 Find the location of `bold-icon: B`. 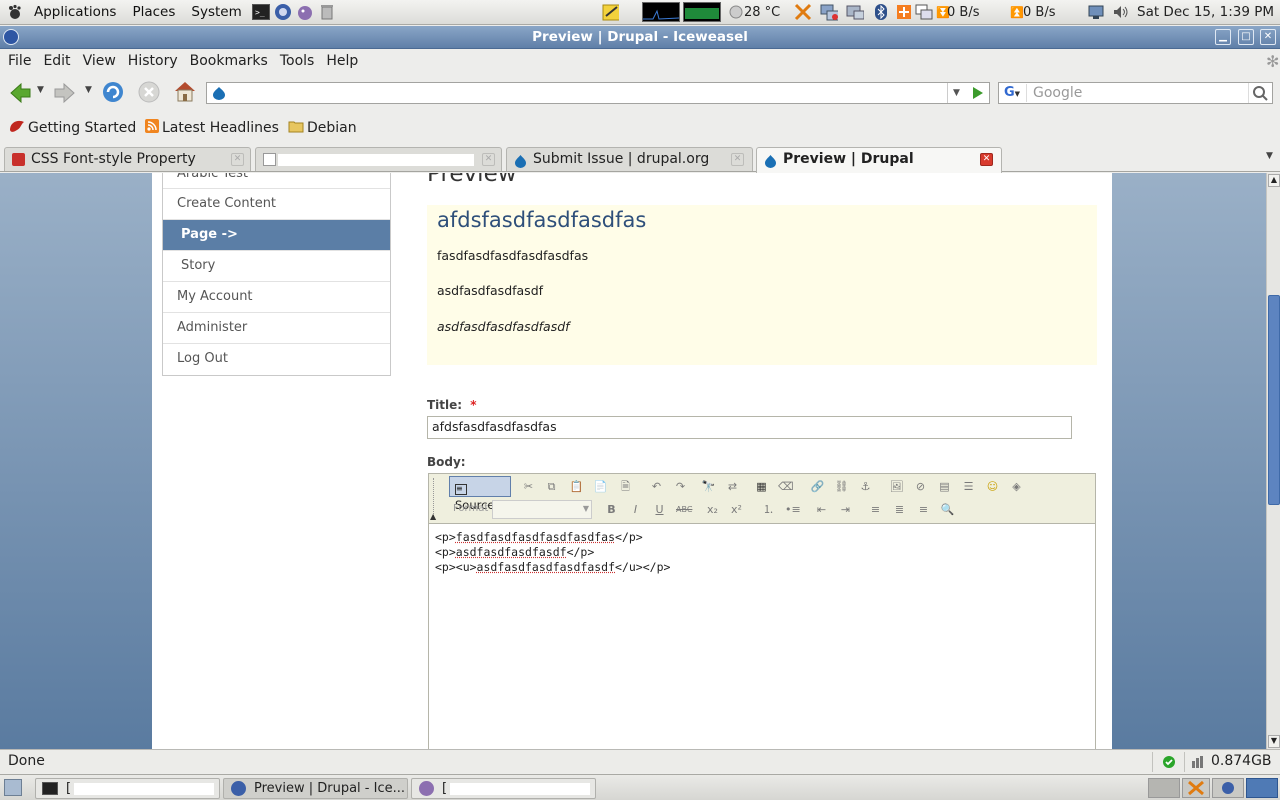

bold-icon: B is located at coordinates (611, 509).